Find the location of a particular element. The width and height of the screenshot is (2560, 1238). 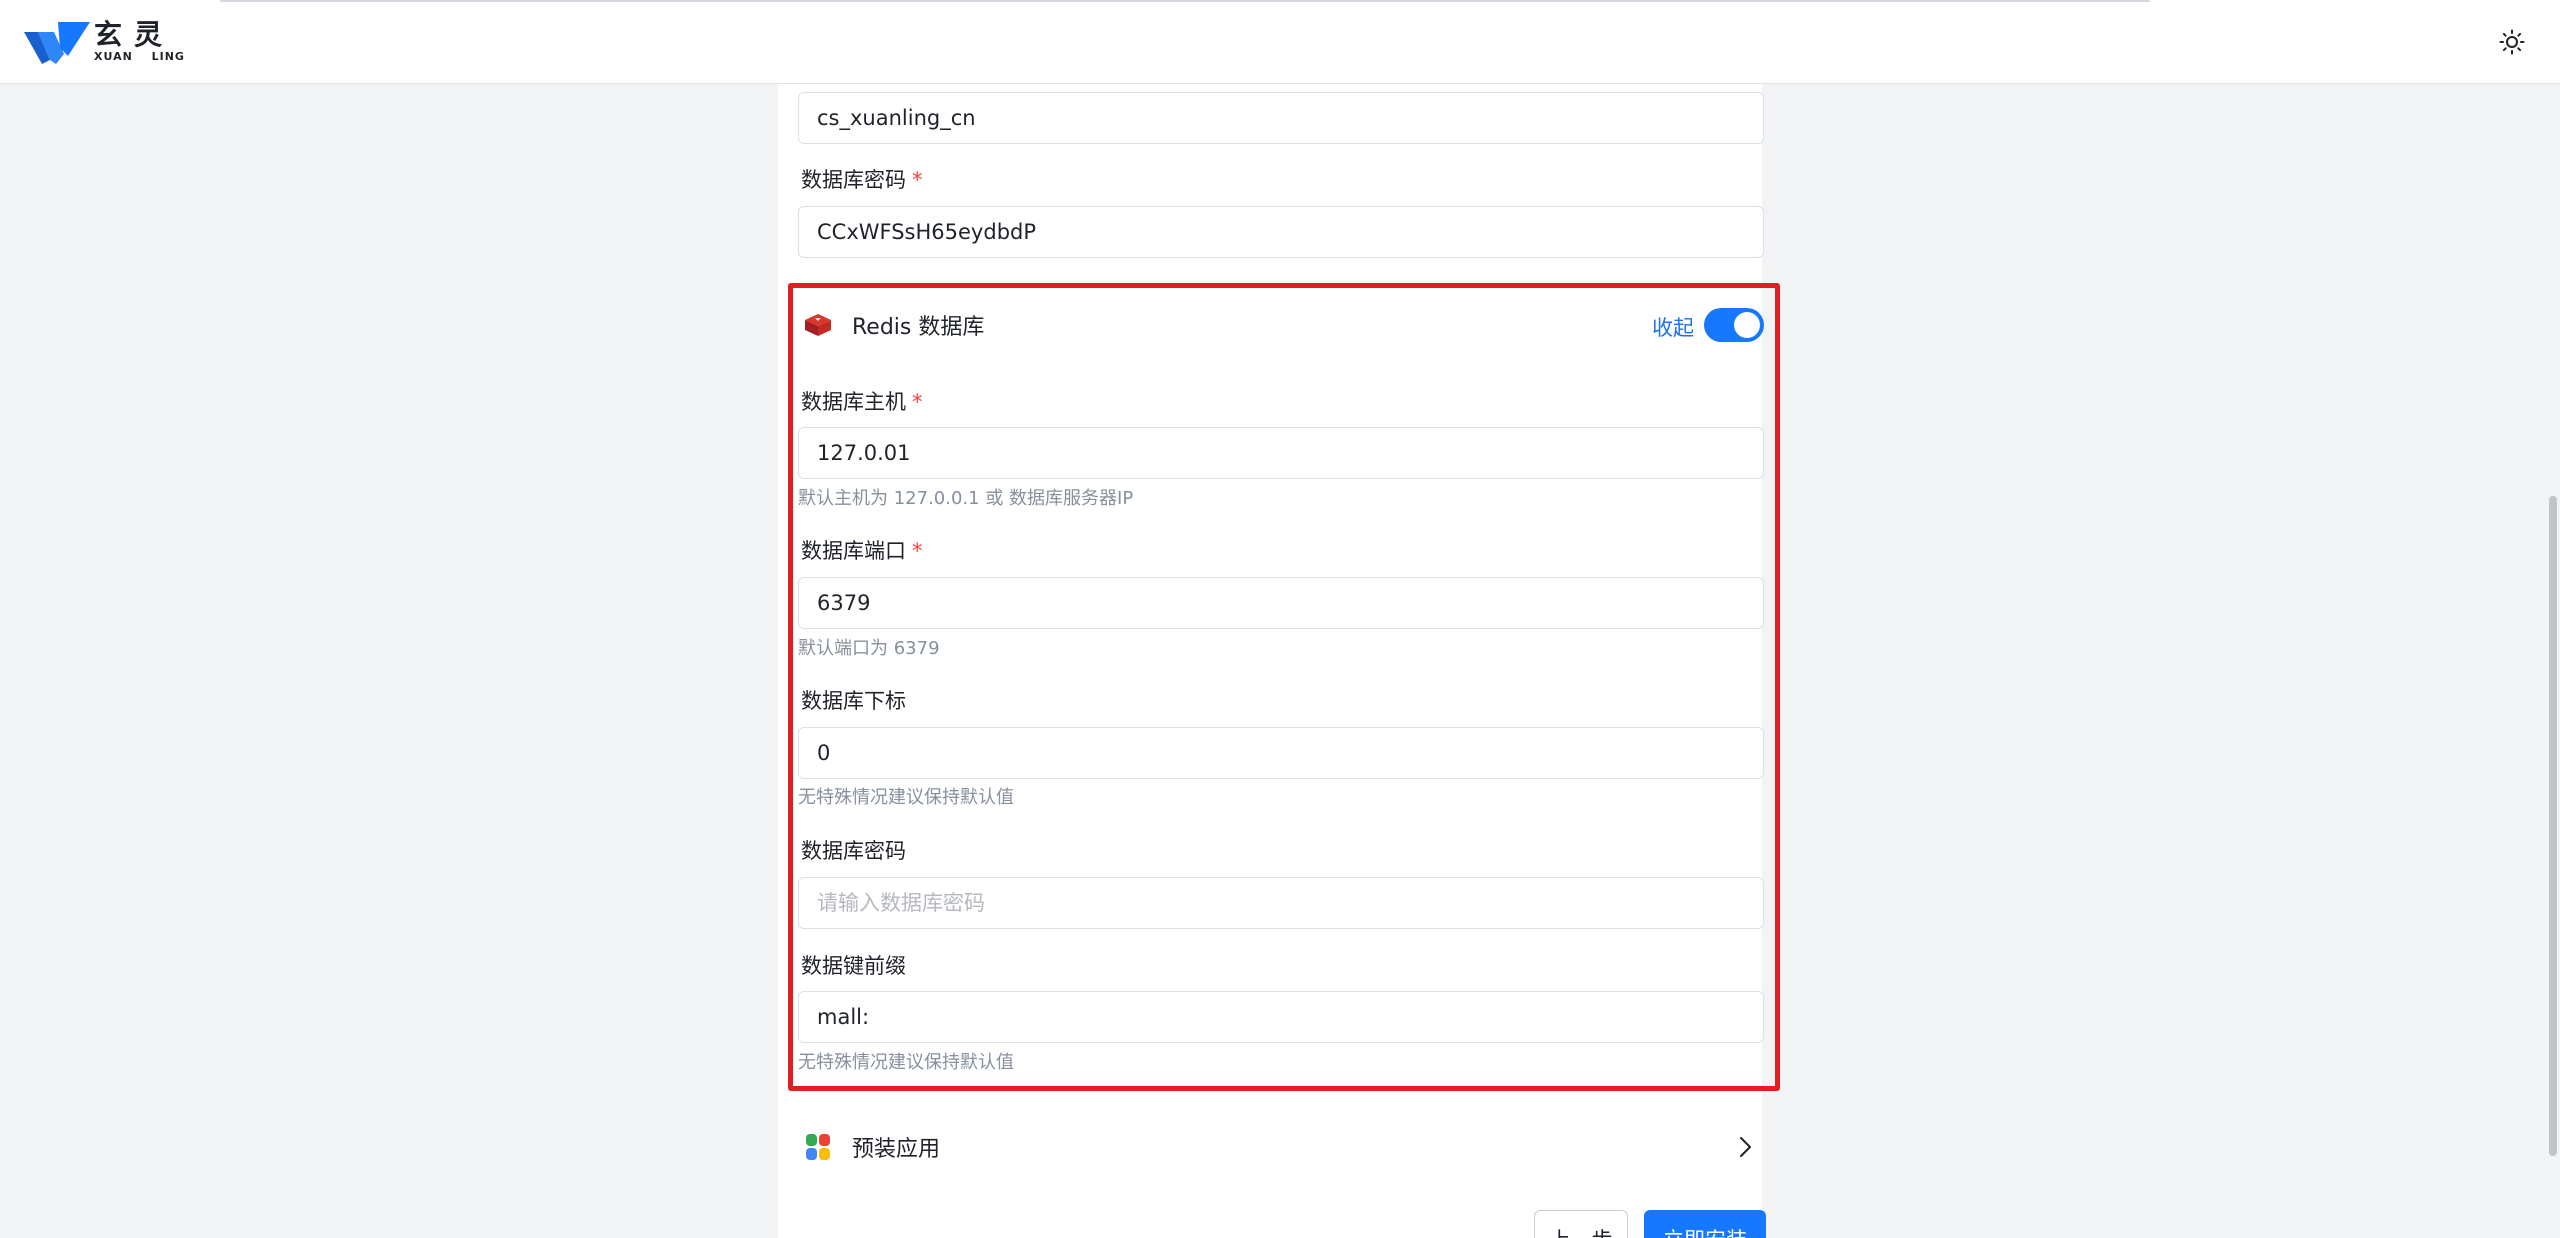

redis-port-hint: 默认端口为 6379 is located at coordinates (869, 648).